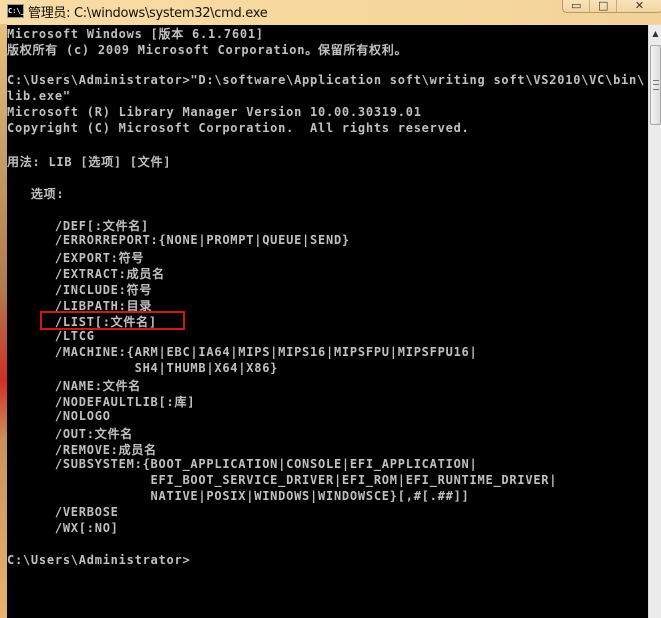 This screenshot has height=618, width=661. Describe the element at coordinates (63, 528) in the screenshot. I see `console-line: /WX[:NO]` at that location.